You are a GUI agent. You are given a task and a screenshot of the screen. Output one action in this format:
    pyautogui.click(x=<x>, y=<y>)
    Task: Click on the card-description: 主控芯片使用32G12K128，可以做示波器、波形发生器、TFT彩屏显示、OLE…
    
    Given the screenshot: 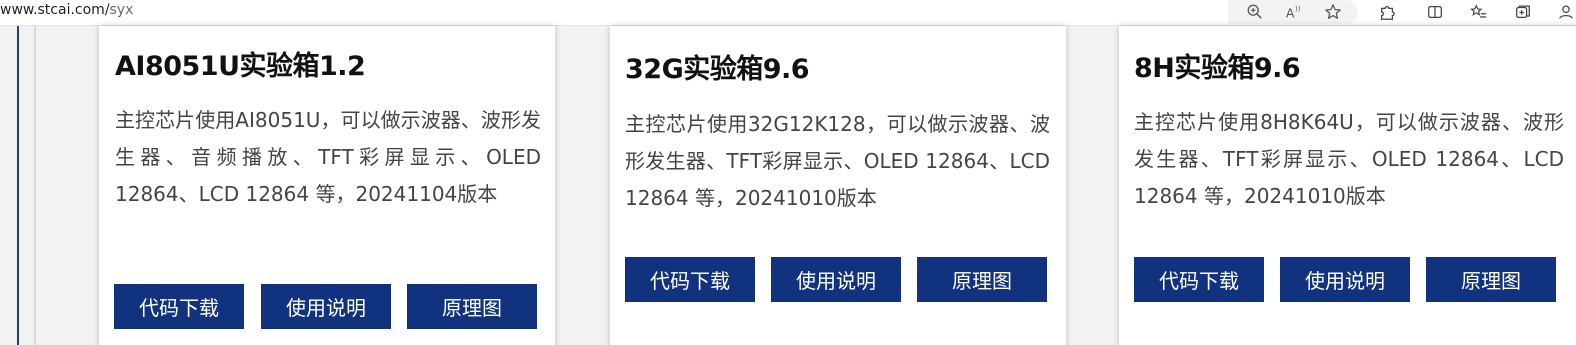 What is the action you would take?
    pyautogui.click(x=837, y=161)
    